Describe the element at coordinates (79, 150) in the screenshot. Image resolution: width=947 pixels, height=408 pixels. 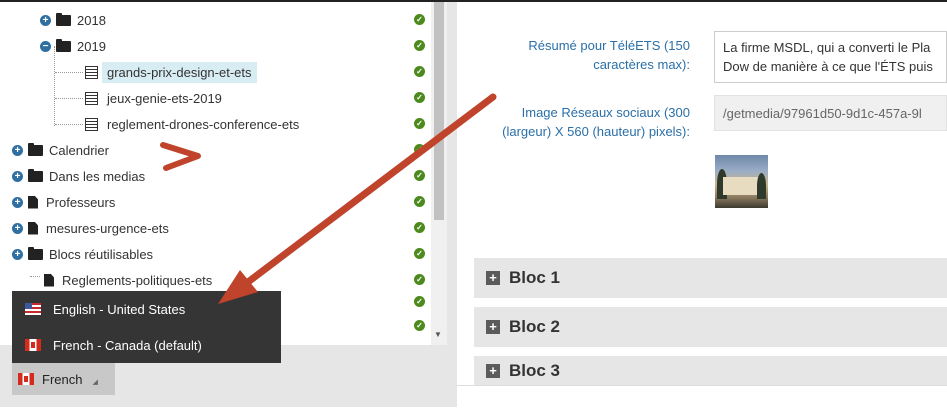
I see `tree-item-label: Calendrier` at that location.